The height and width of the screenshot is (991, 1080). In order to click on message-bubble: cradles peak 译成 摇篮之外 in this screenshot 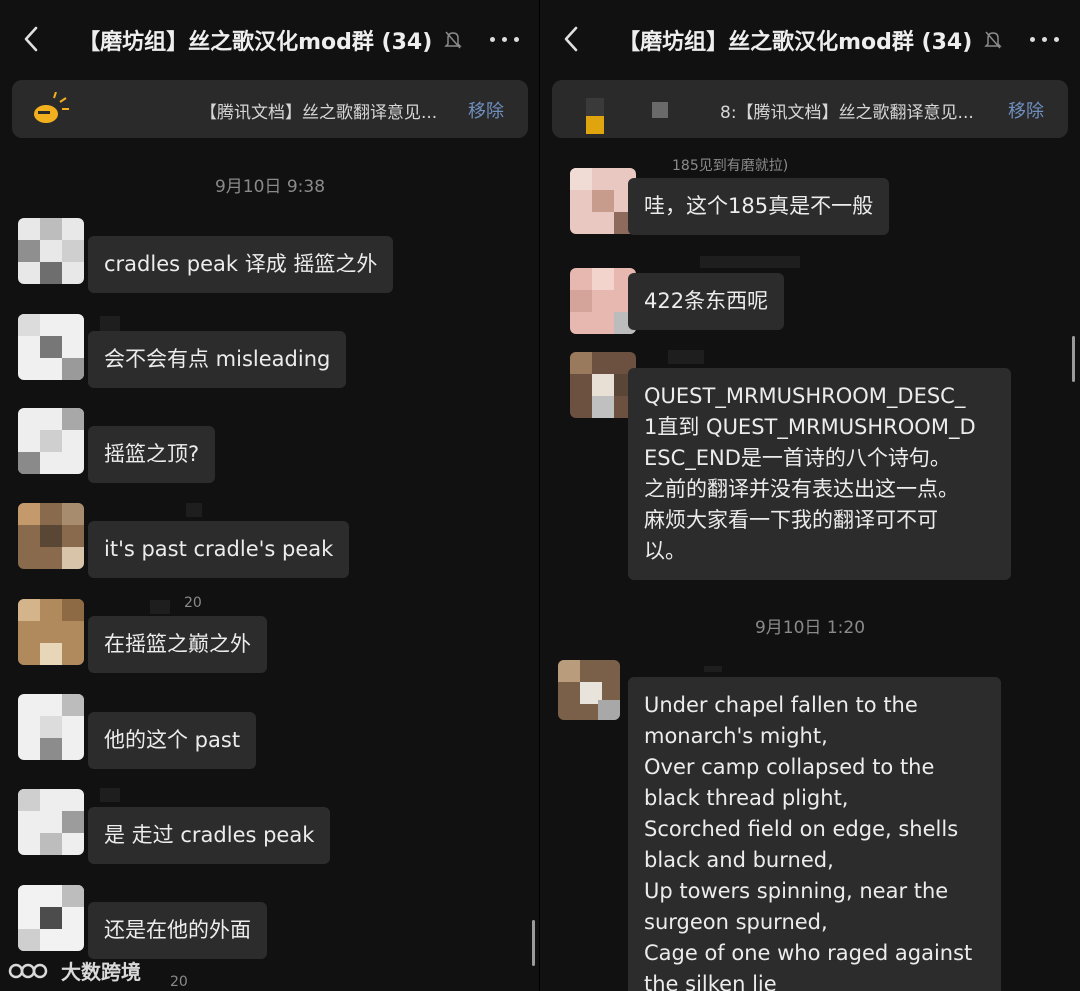, I will do `click(241, 264)`.